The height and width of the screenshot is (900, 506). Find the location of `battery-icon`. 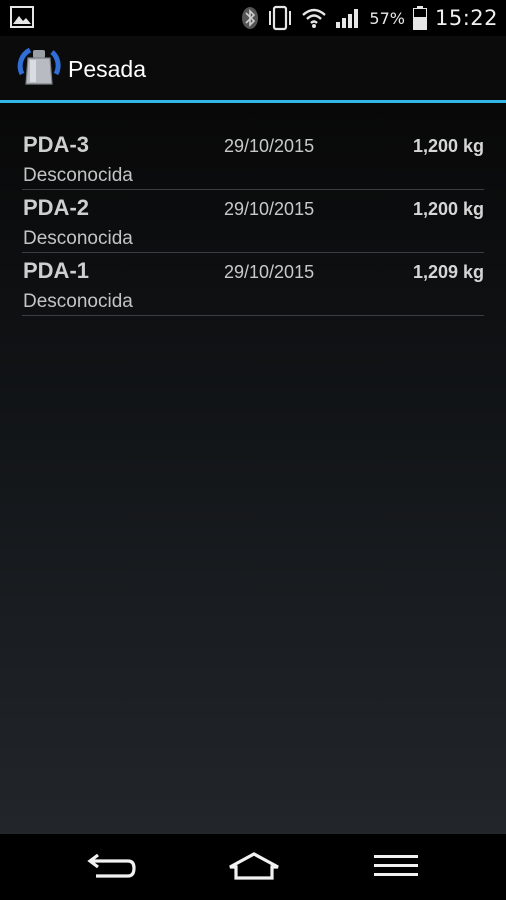

battery-icon is located at coordinates (419, 18).